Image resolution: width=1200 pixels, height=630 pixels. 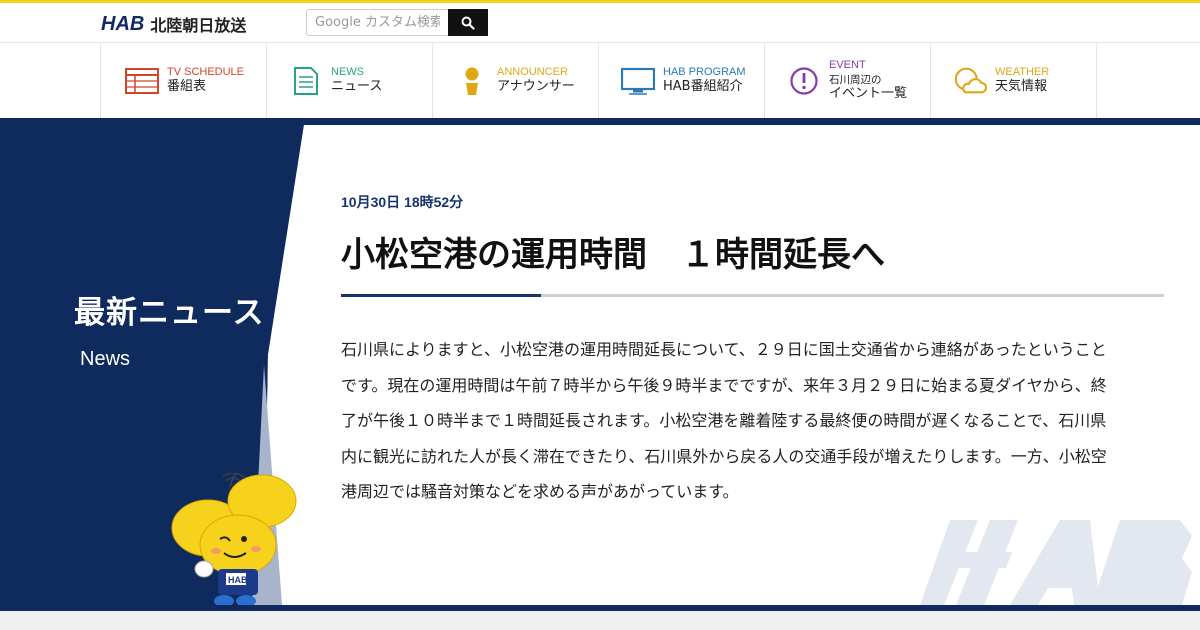 I want to click on nav-label-en: TV SCHEDULE, so click(x=206, y=71).